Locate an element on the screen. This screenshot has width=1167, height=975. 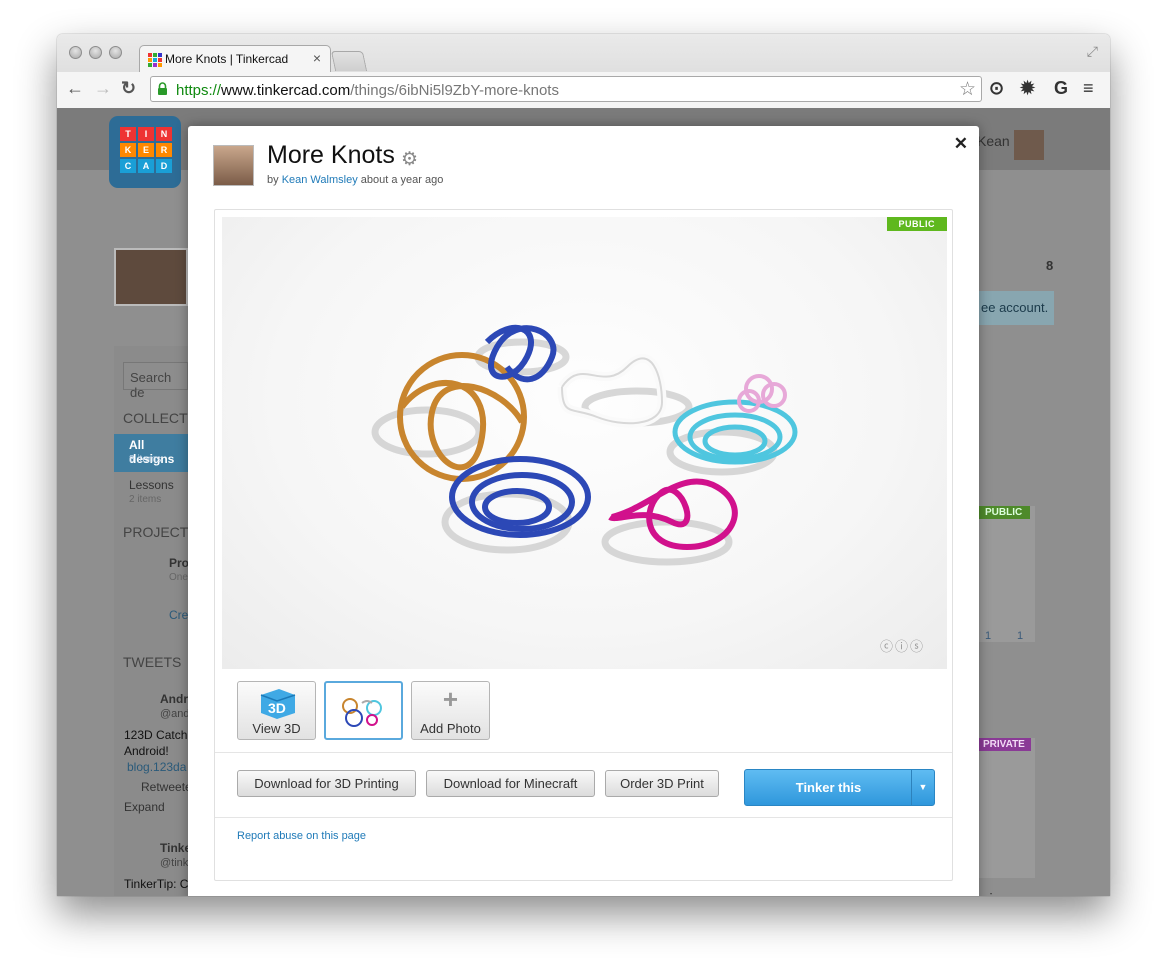
bg-count: 8 is located at coordinates (1050, 265).